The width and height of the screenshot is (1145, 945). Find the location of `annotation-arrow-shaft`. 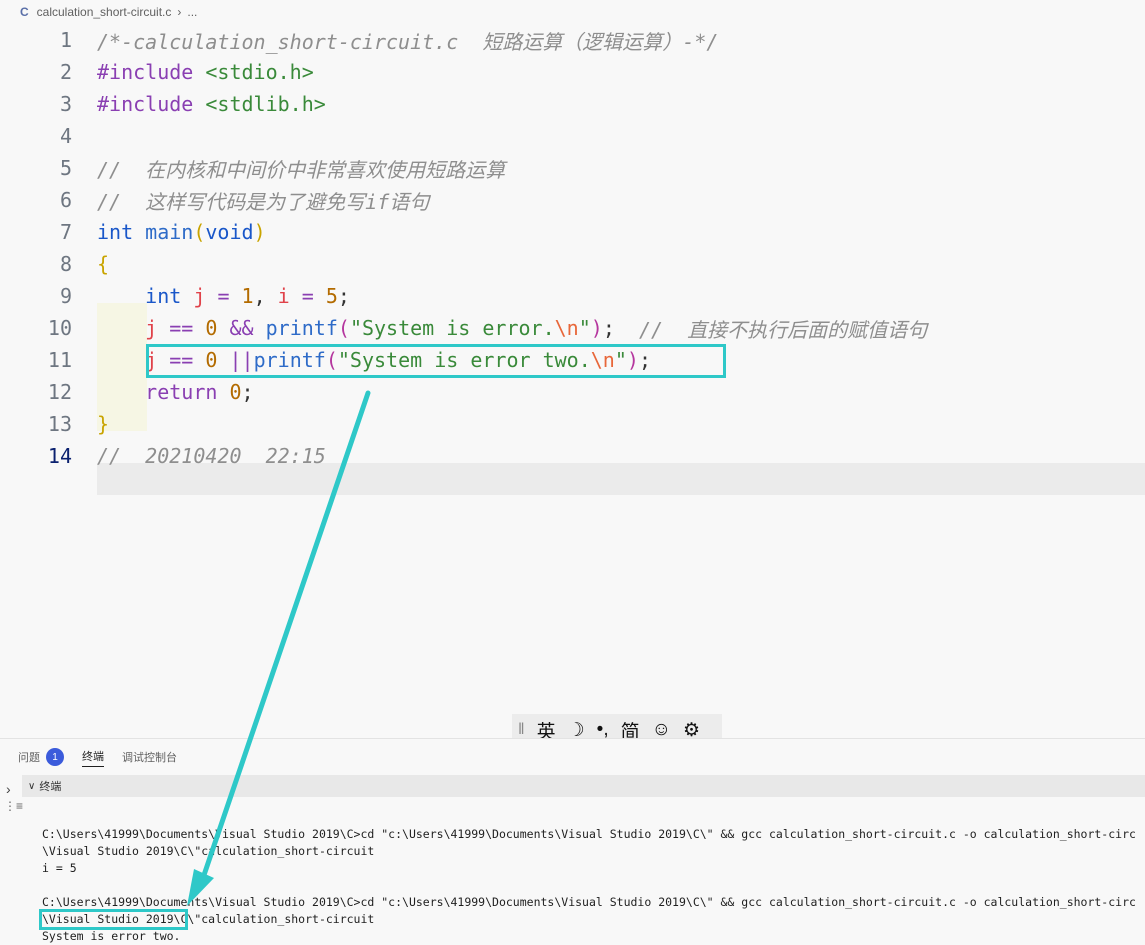

annotation-arrow-shaft is located at coordinates (285, 635).